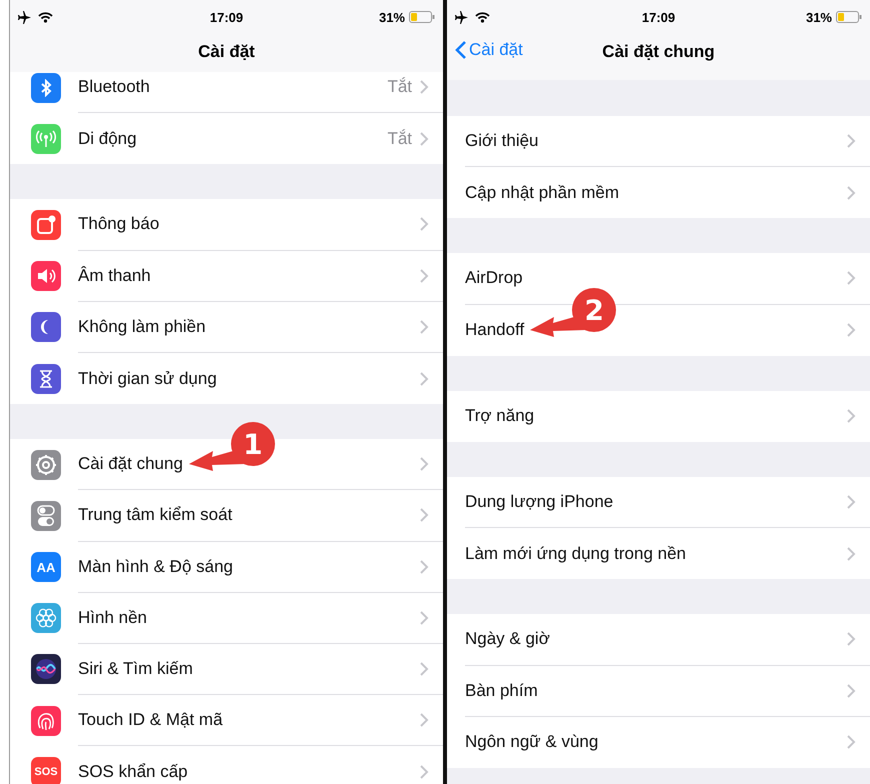  What do you see at coordinates (494, 330) in the screenshot?
I see `row-label: Handoff` at bounding box center [494, 330].